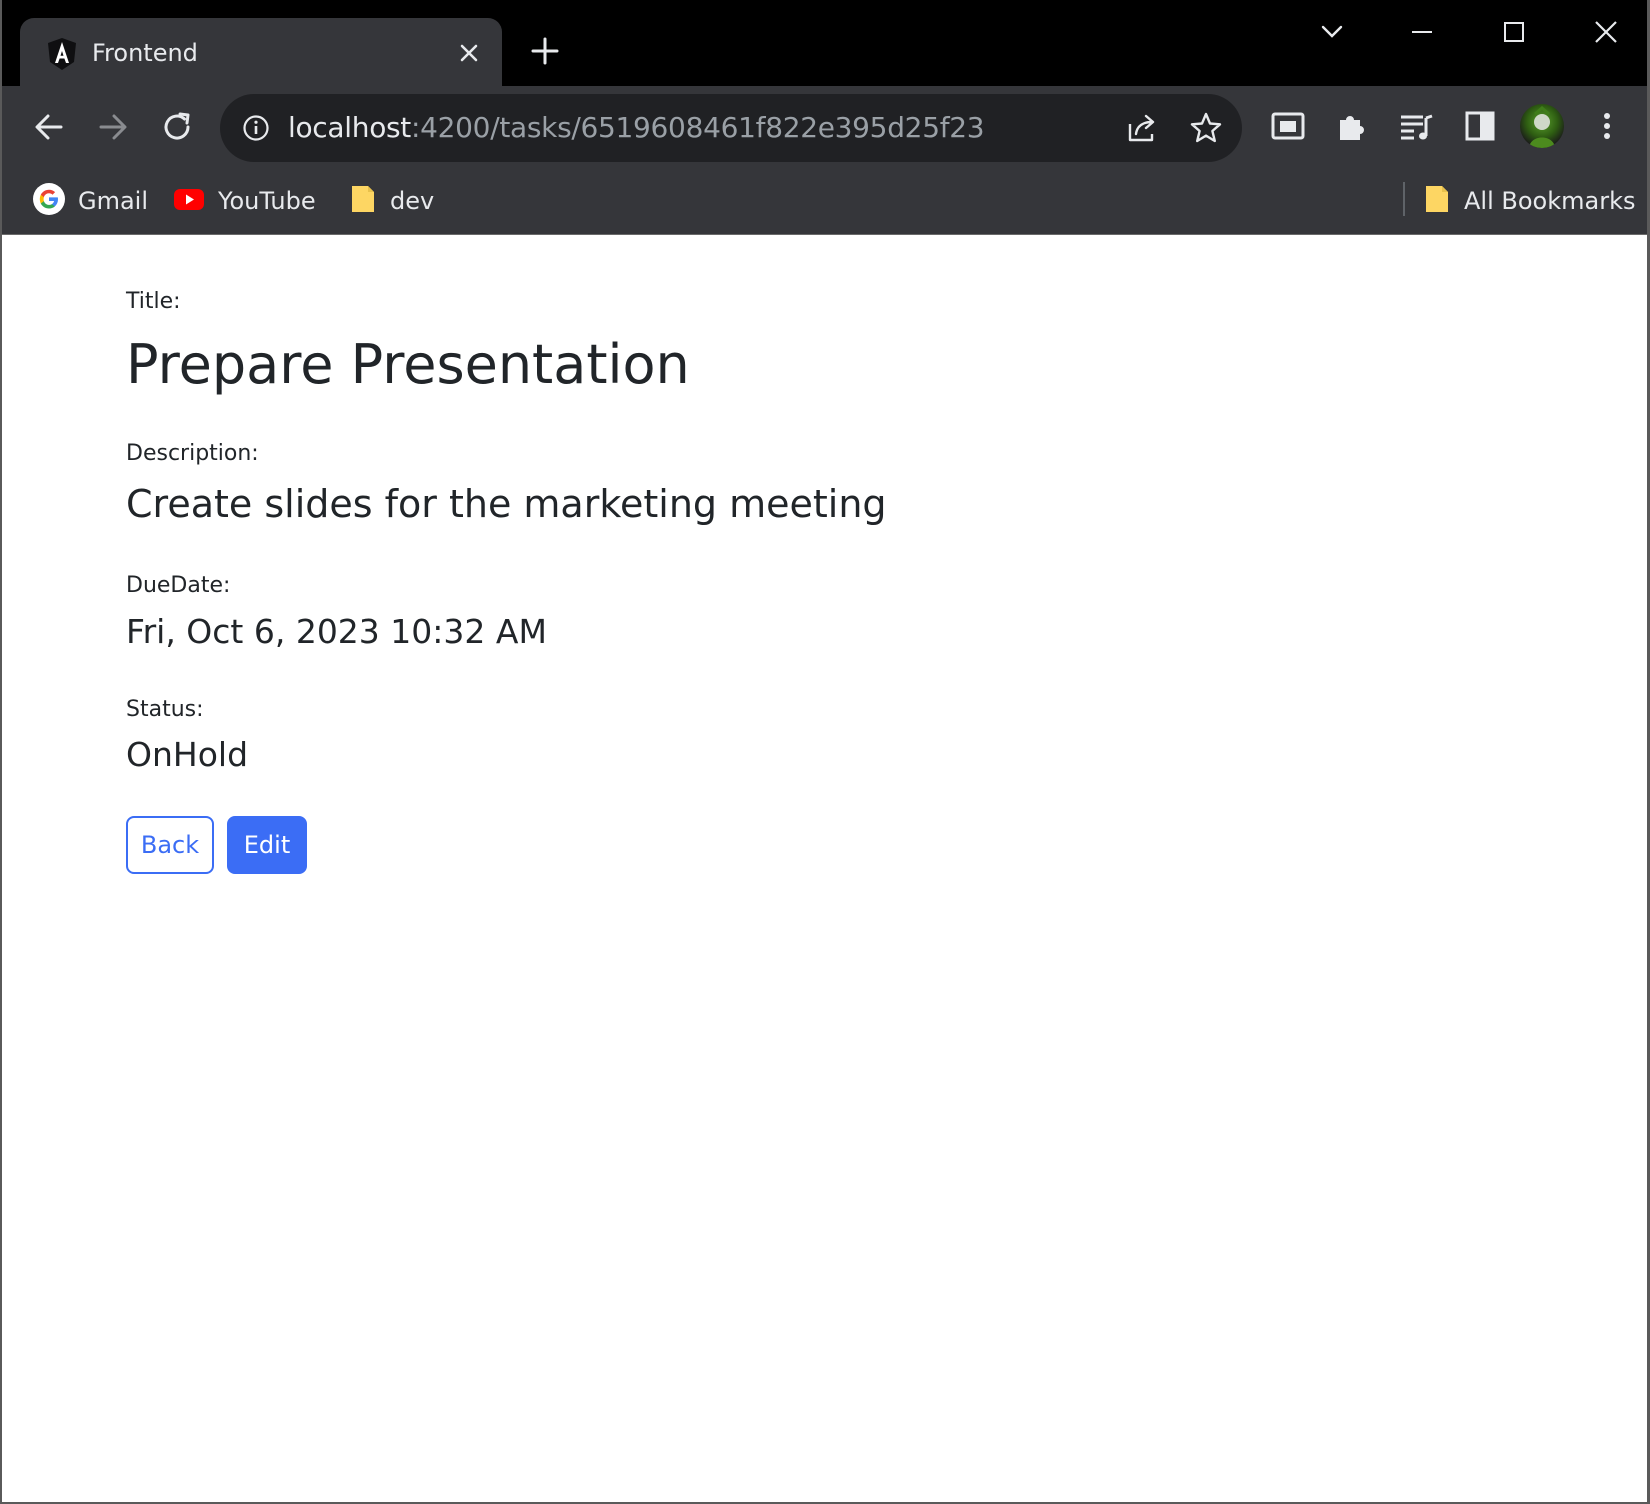 This screenshot has width=1650, height=1504. Describe the element at coordinates (824, 201) in the screenshot. I see `bookmarks-bar: Gmail YouTube dev All Bookmarks` at that location.